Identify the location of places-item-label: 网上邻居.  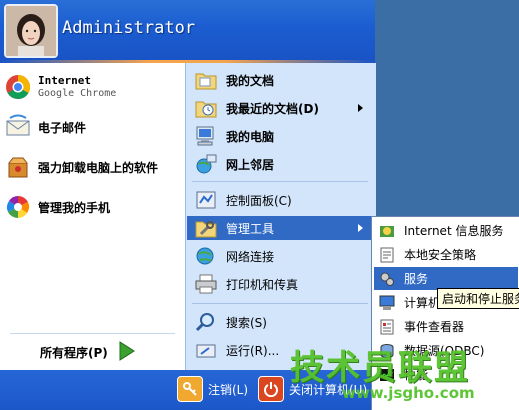
(250, 164).